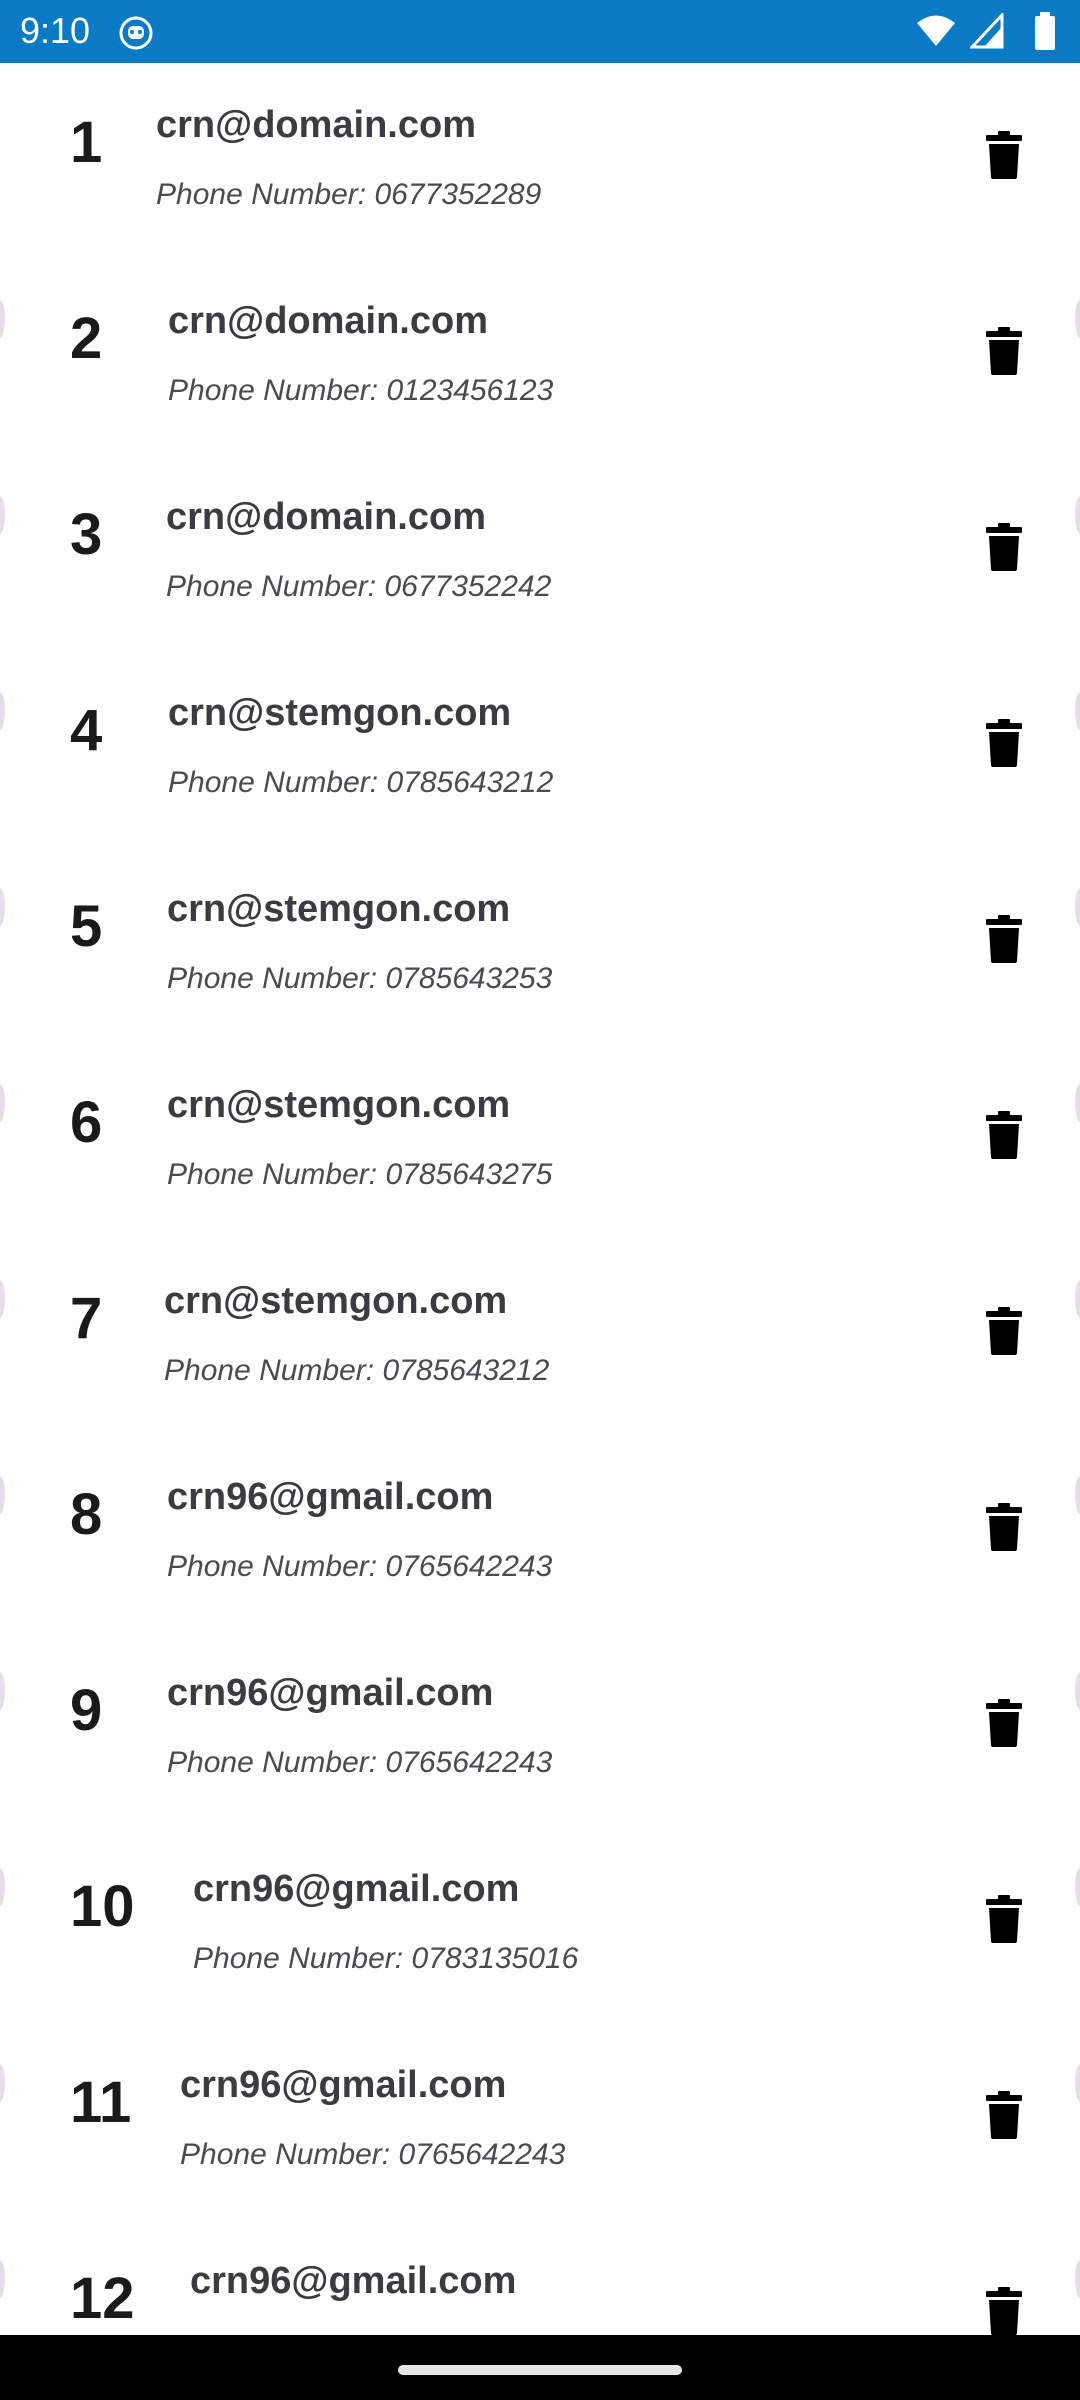 The width and height of the screenshot is (1080, 2400). Describe the element at coordinates (540, 2277) in the screenshot. I see `list-item: 12 crn96@gmail.com` at that location.